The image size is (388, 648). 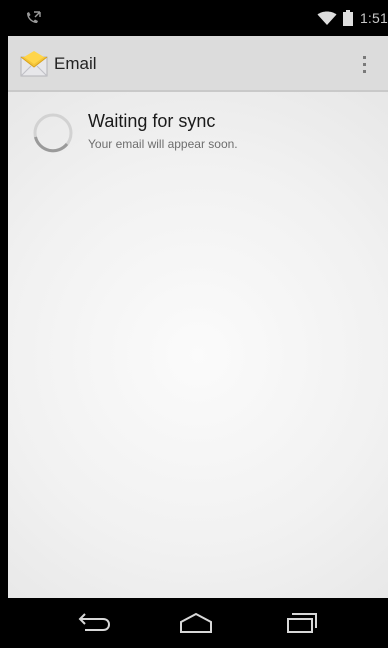 I want to click on call-icon, so click(x=34, y=17).